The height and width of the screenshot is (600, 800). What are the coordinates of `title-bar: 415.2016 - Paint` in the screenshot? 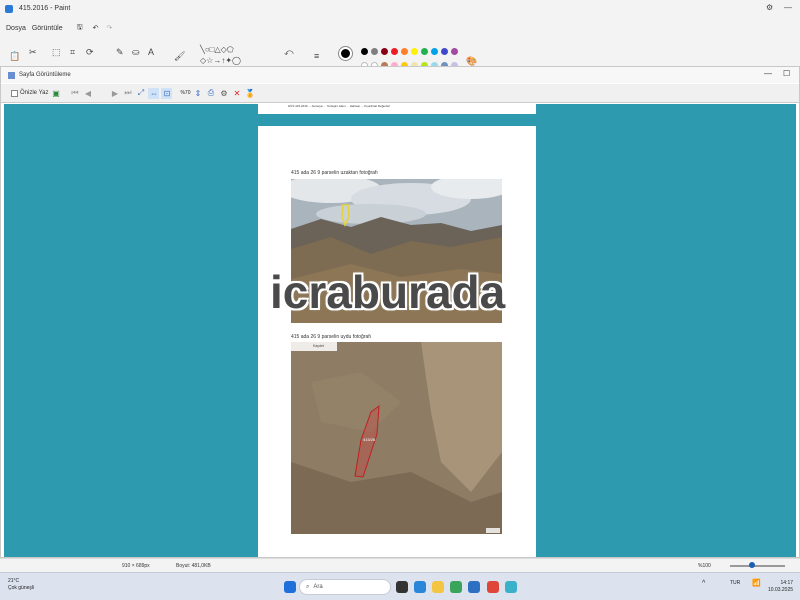 It's located at (400, 8).